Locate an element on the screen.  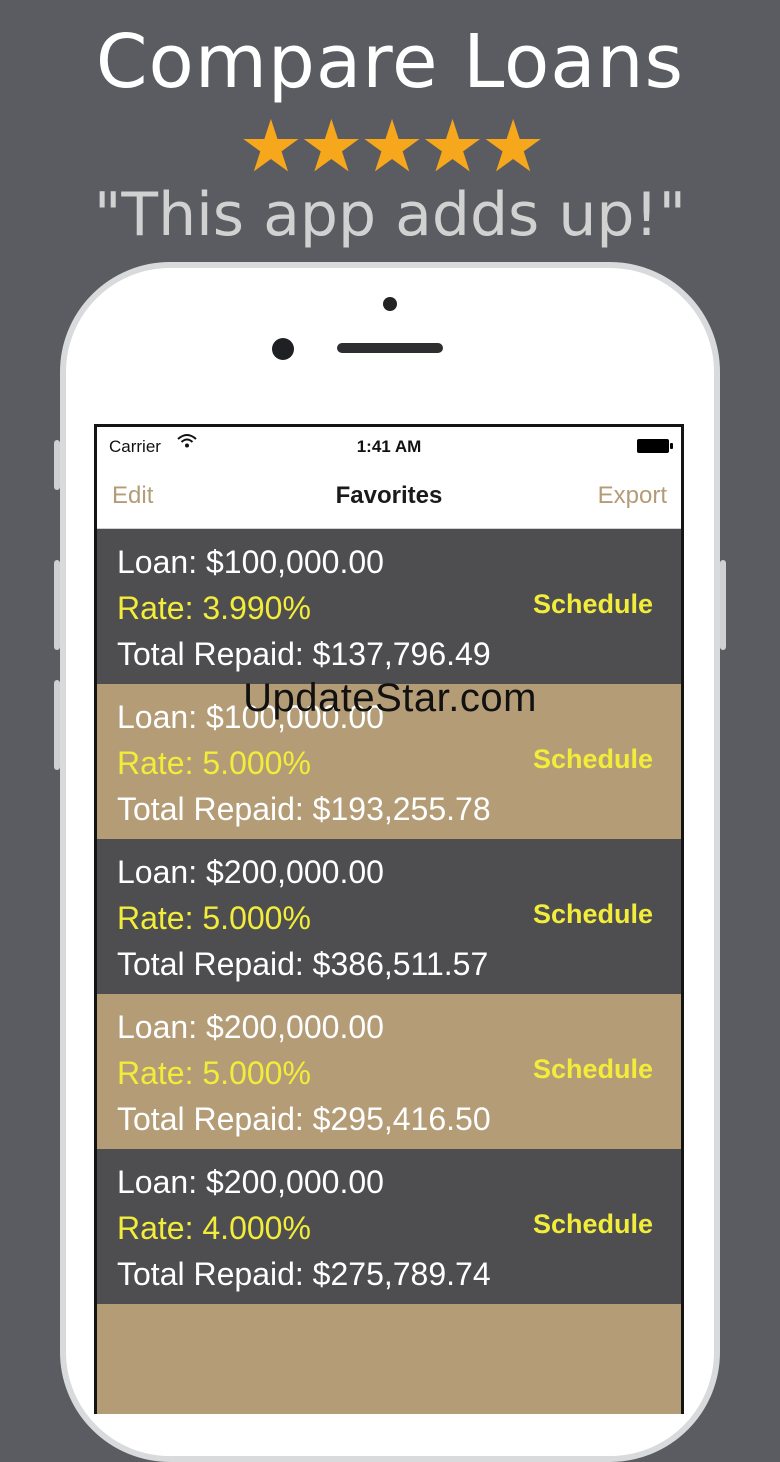
promo-headline: Compare Loans is located at coordinates (390, 62).